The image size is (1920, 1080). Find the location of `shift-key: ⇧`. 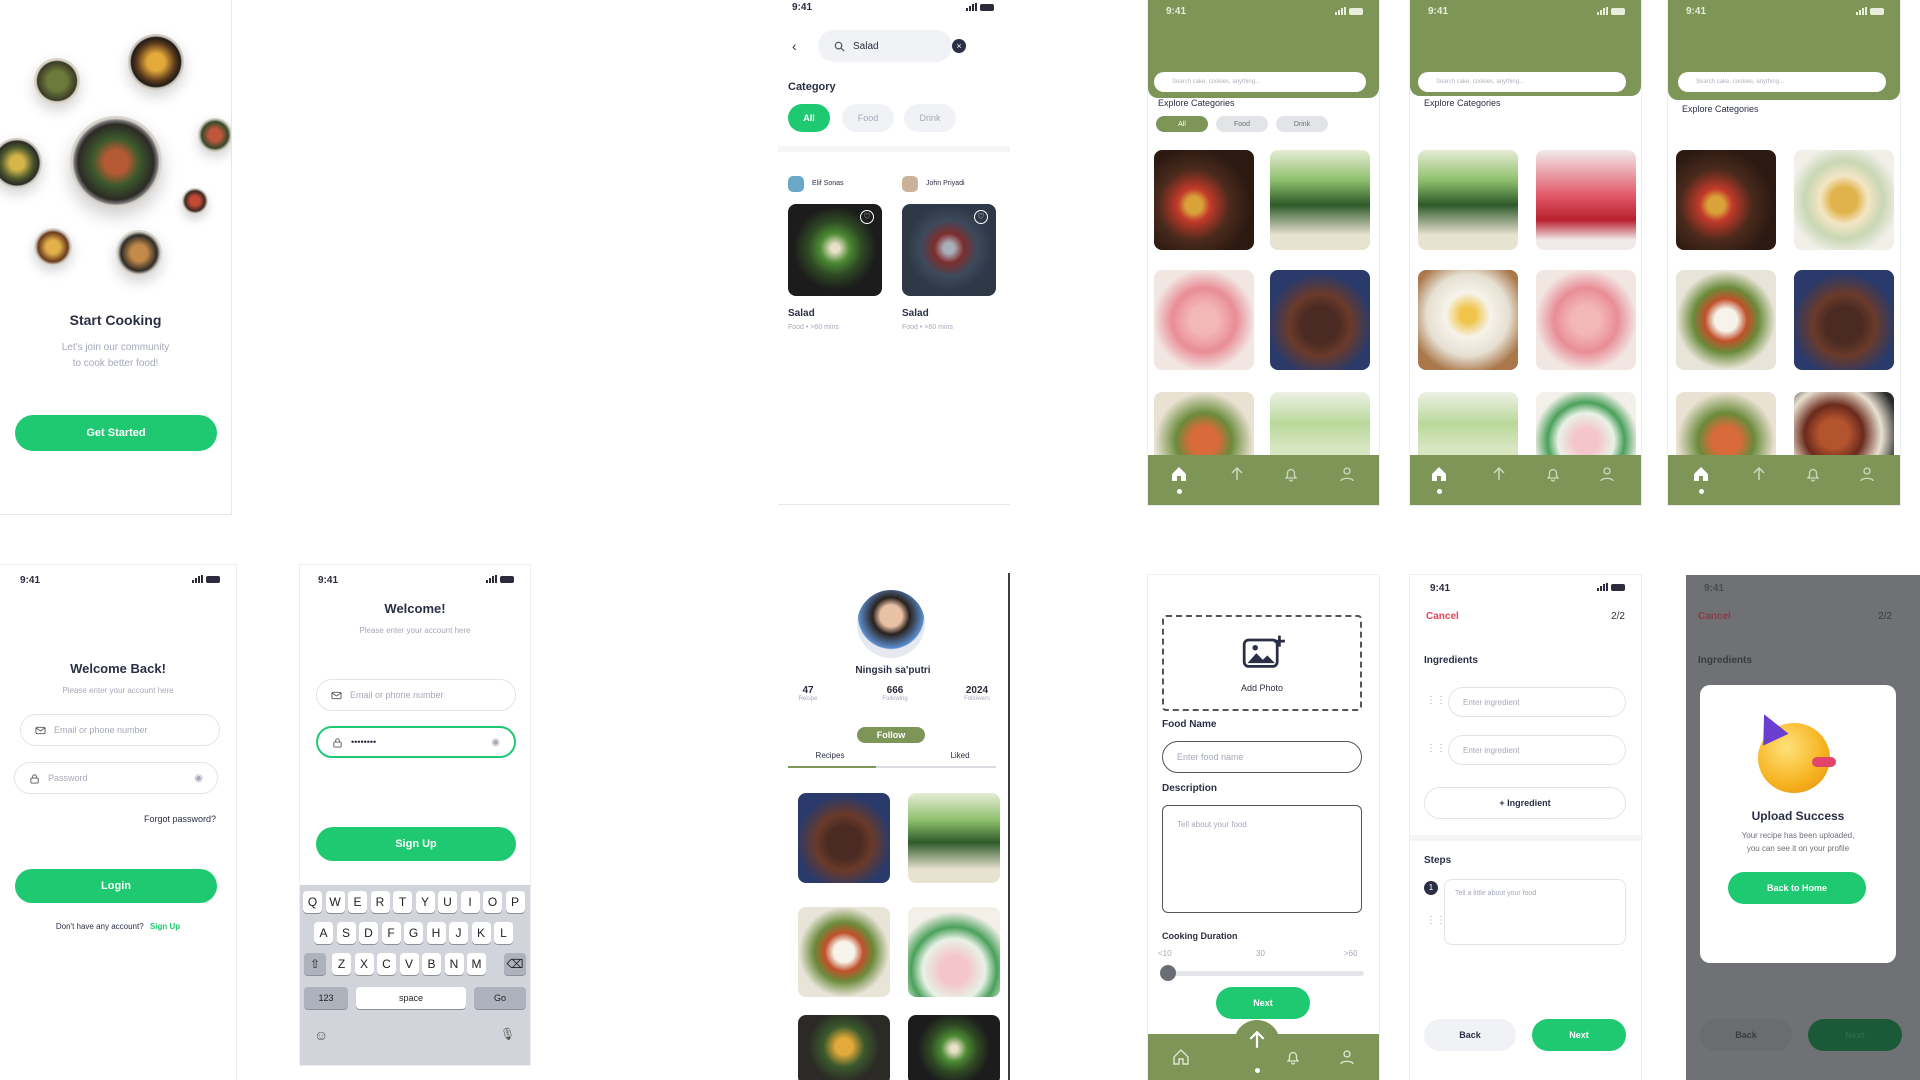

shift-key: ⇧ is located at coordinates (315, 964).